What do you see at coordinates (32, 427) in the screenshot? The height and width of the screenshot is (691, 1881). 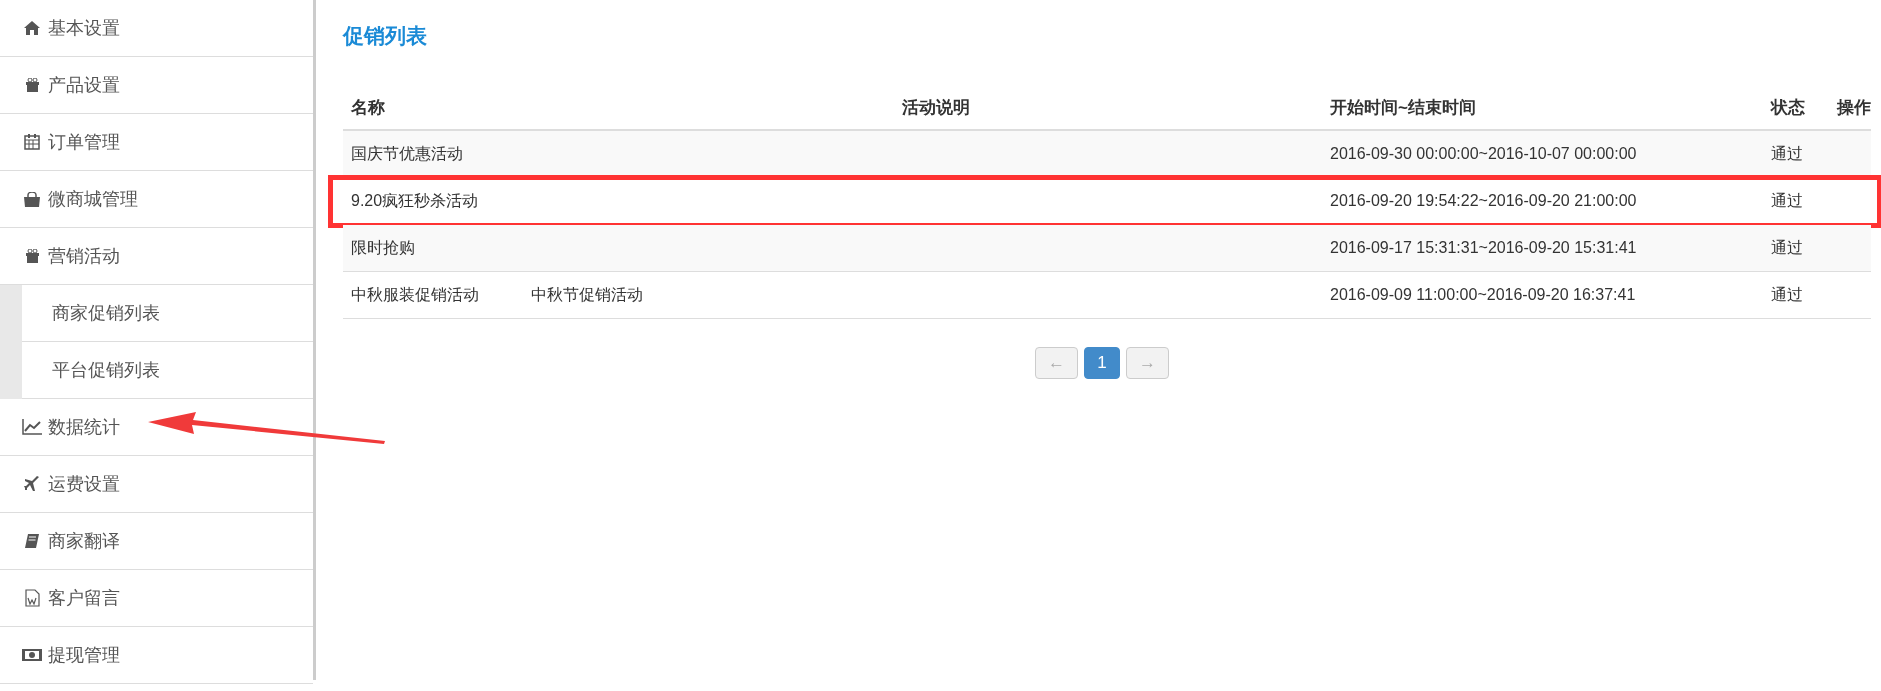 I see `line-chart-icon` at bounding box center [32, 427].